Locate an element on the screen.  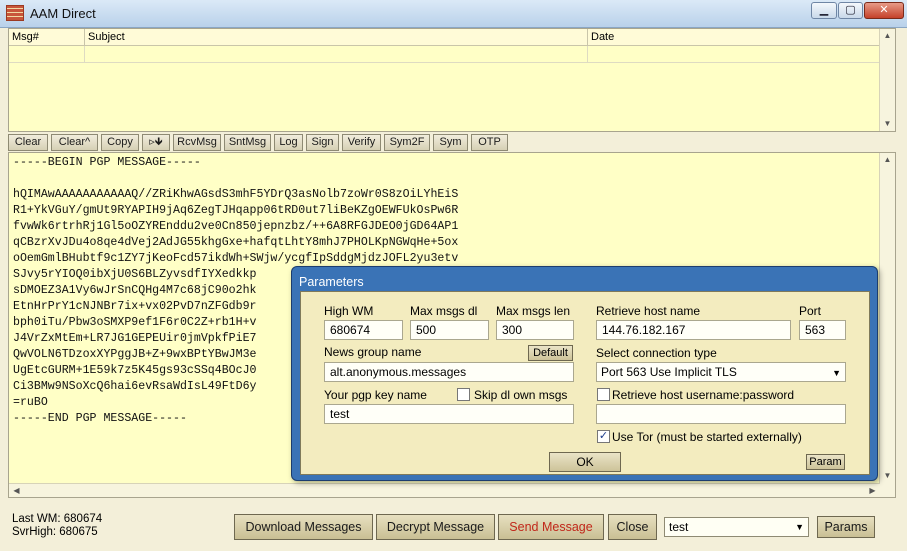
max-msgs-len-input: 300 is located at coordinates (535, 330).